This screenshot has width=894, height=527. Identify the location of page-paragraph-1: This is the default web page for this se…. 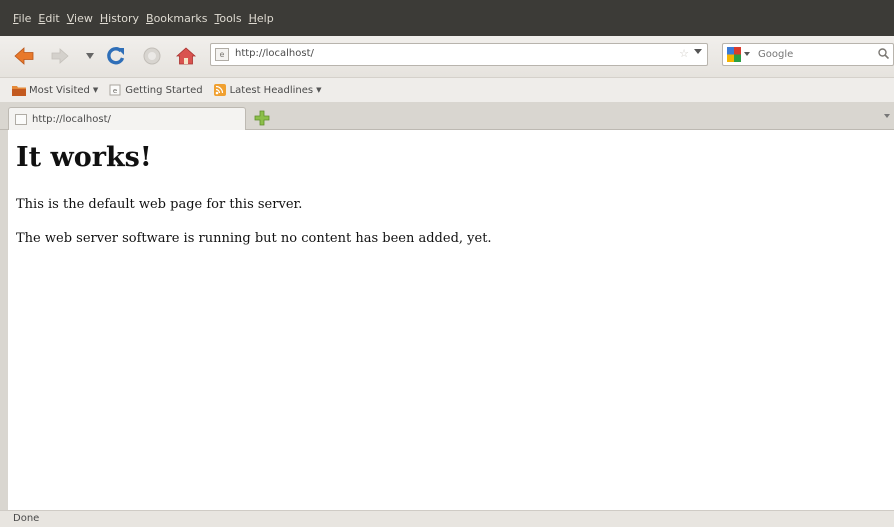
(159, 204).